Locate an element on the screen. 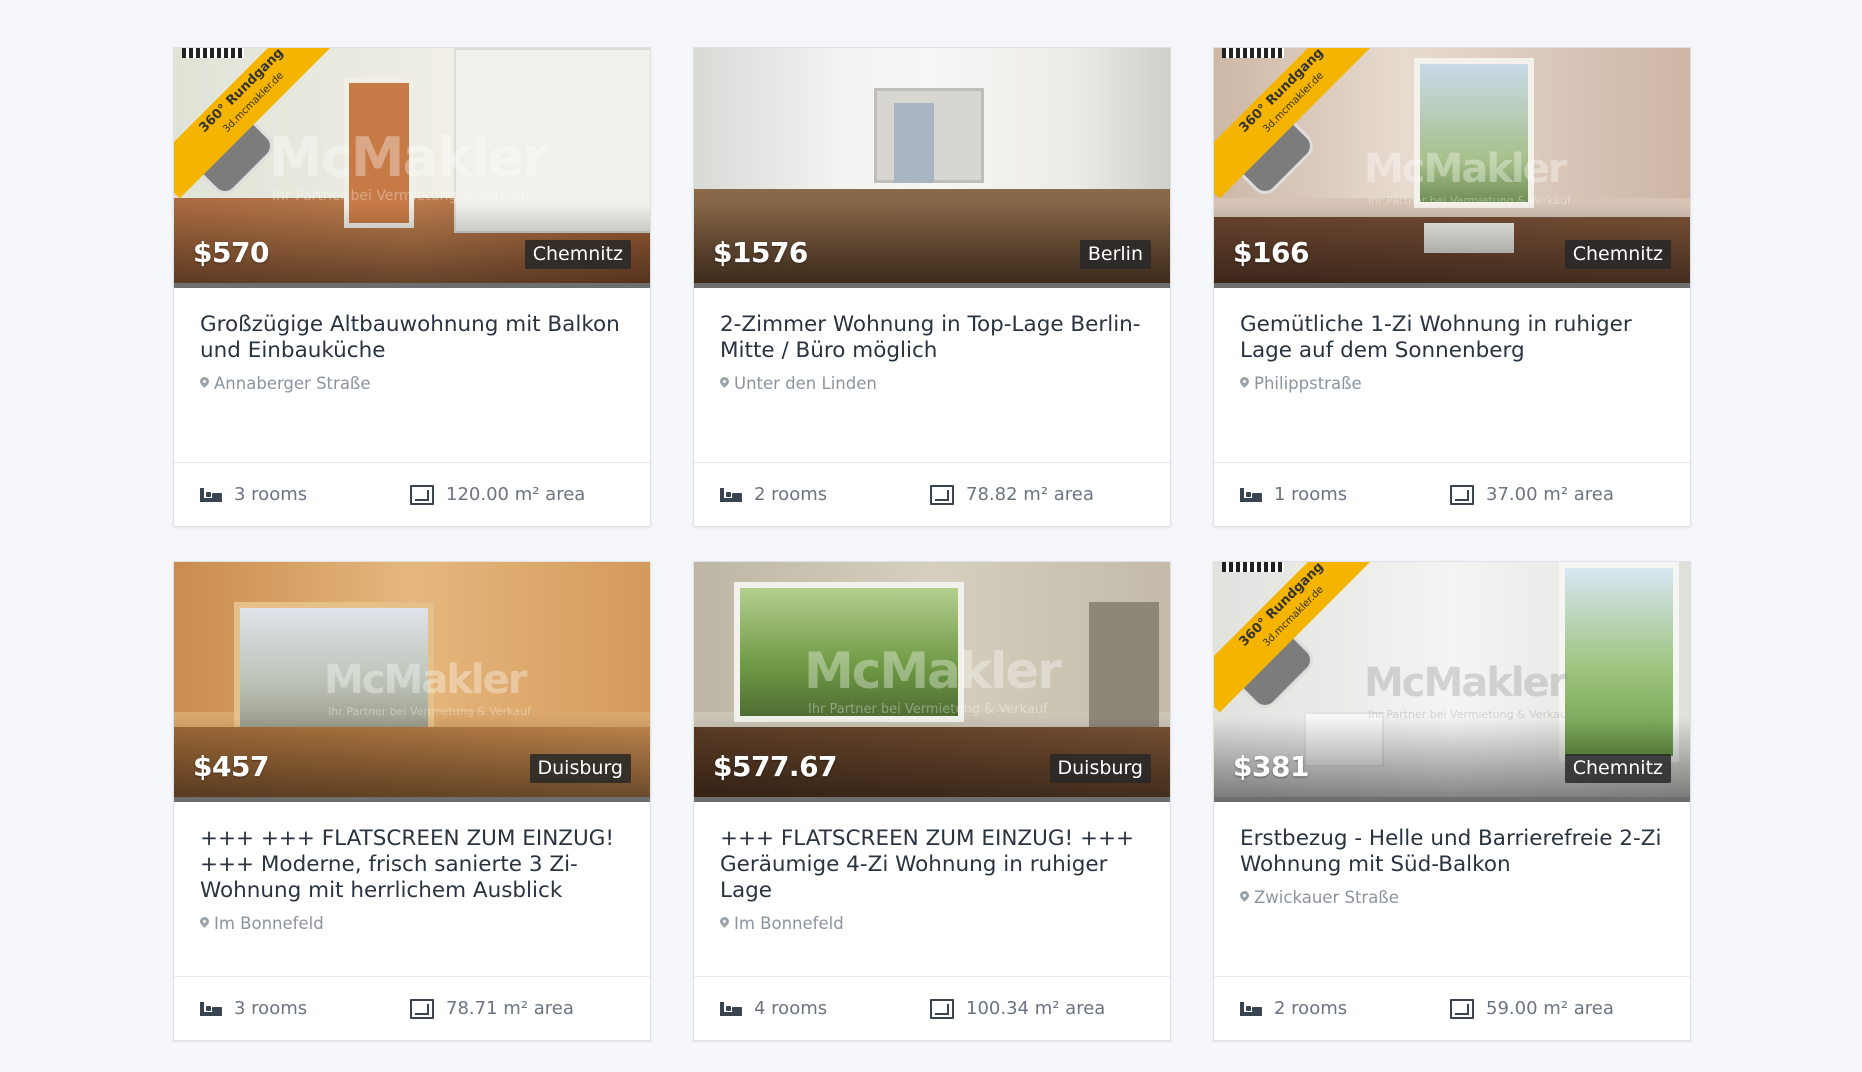 The height and width of the screenshot is (1072, 1862). rooms-feature: 4 rooms is located at coordinates (825, 1008).